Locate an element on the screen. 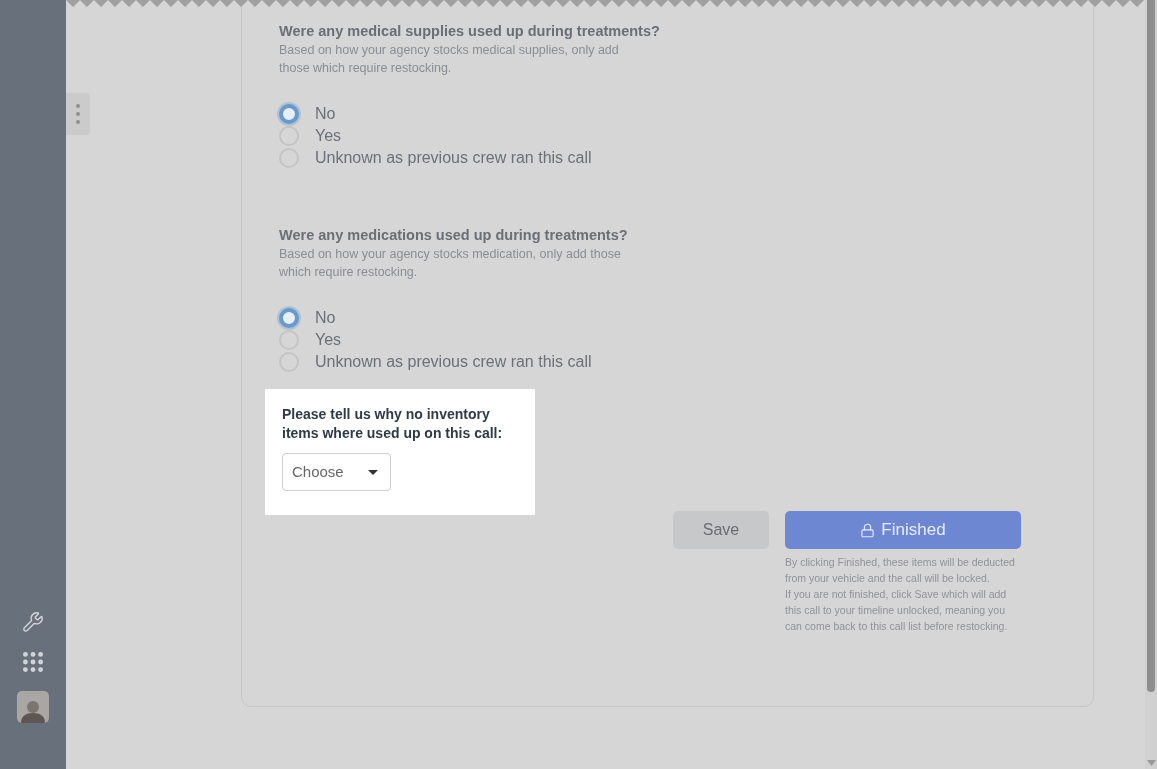 The width and height of the screenshot is (1157, 769). kebab-icon is located at coordinates (78, 114).